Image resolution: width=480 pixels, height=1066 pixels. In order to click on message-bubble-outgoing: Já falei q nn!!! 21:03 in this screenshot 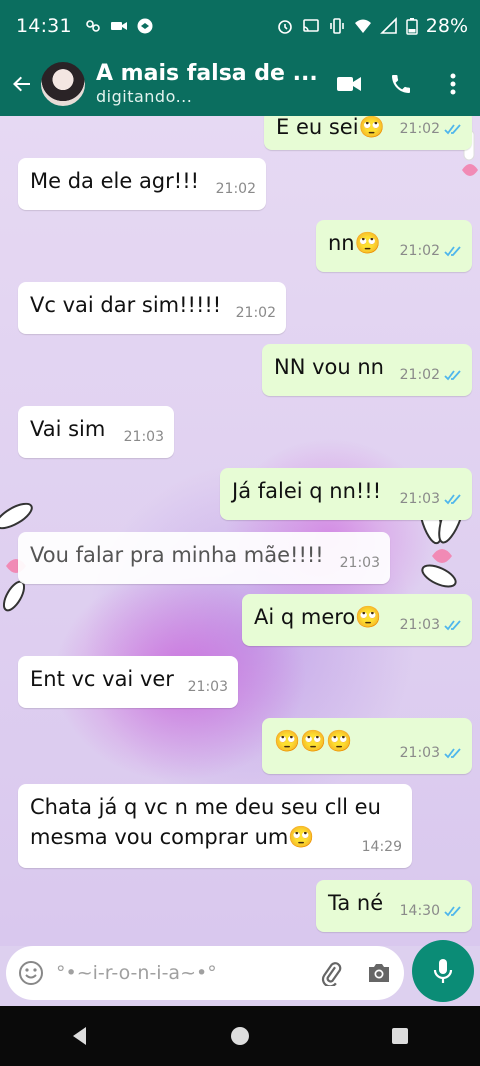, I will do `click(346, 494)`.